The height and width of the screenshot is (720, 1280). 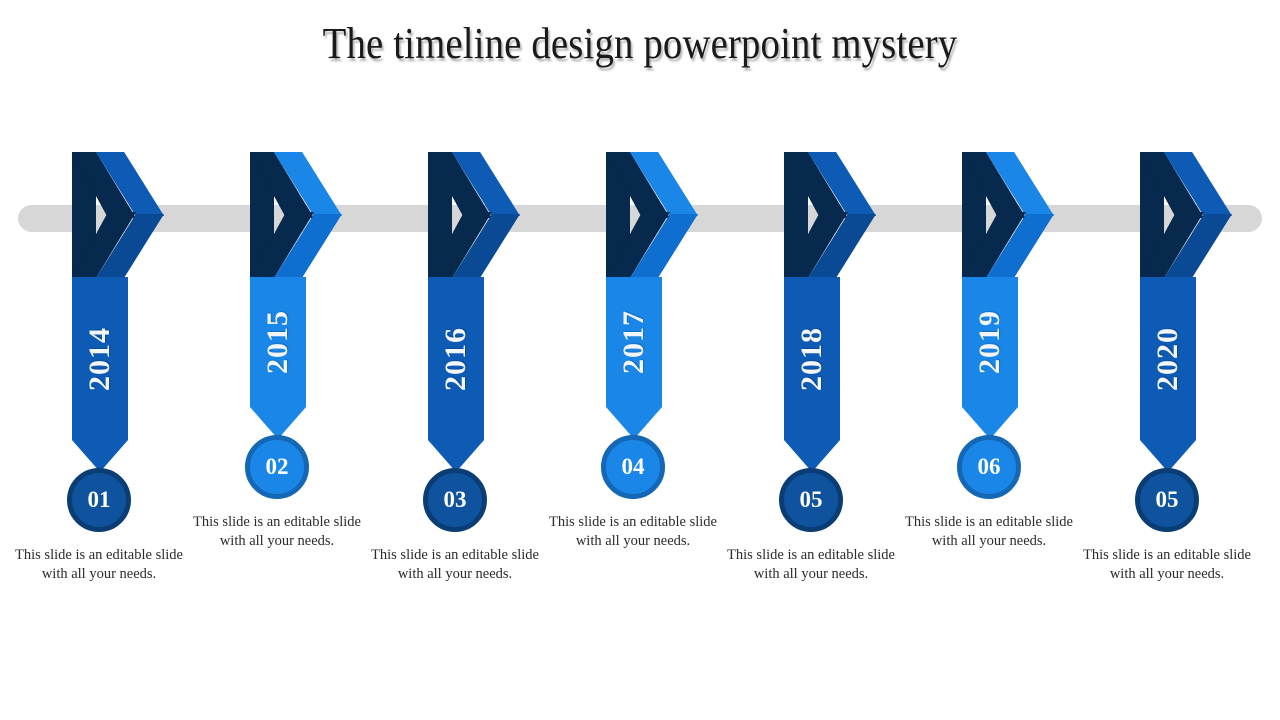 I want to click on year-label: 2016, so click(x=455, y=358).